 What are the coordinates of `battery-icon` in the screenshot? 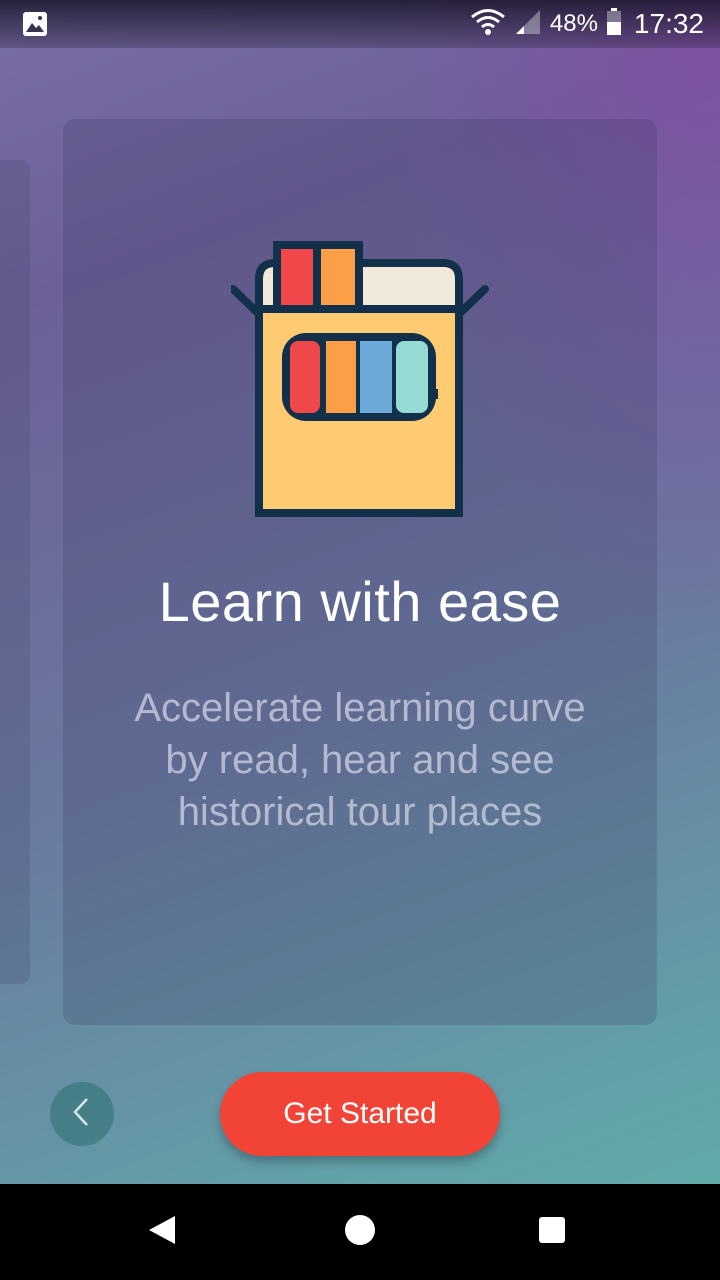 It's located at (614, 24).